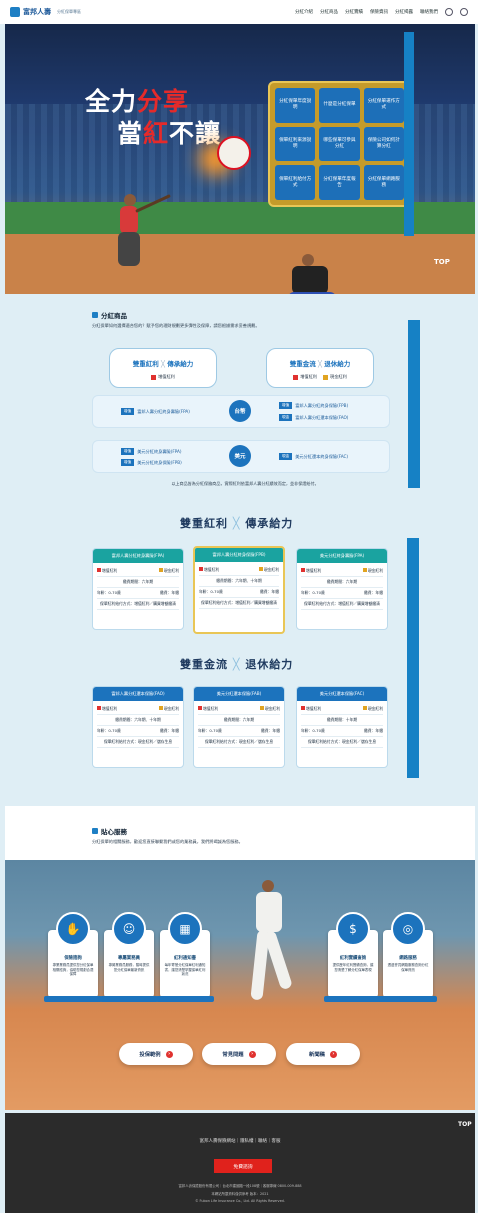 Image resolution: width=478 pixels, height=1213 pixels. Describe the element at coordinates (342, 694) in the screenshot. I see `card-title: 美元分紅還本保險(FAC)` at that location.